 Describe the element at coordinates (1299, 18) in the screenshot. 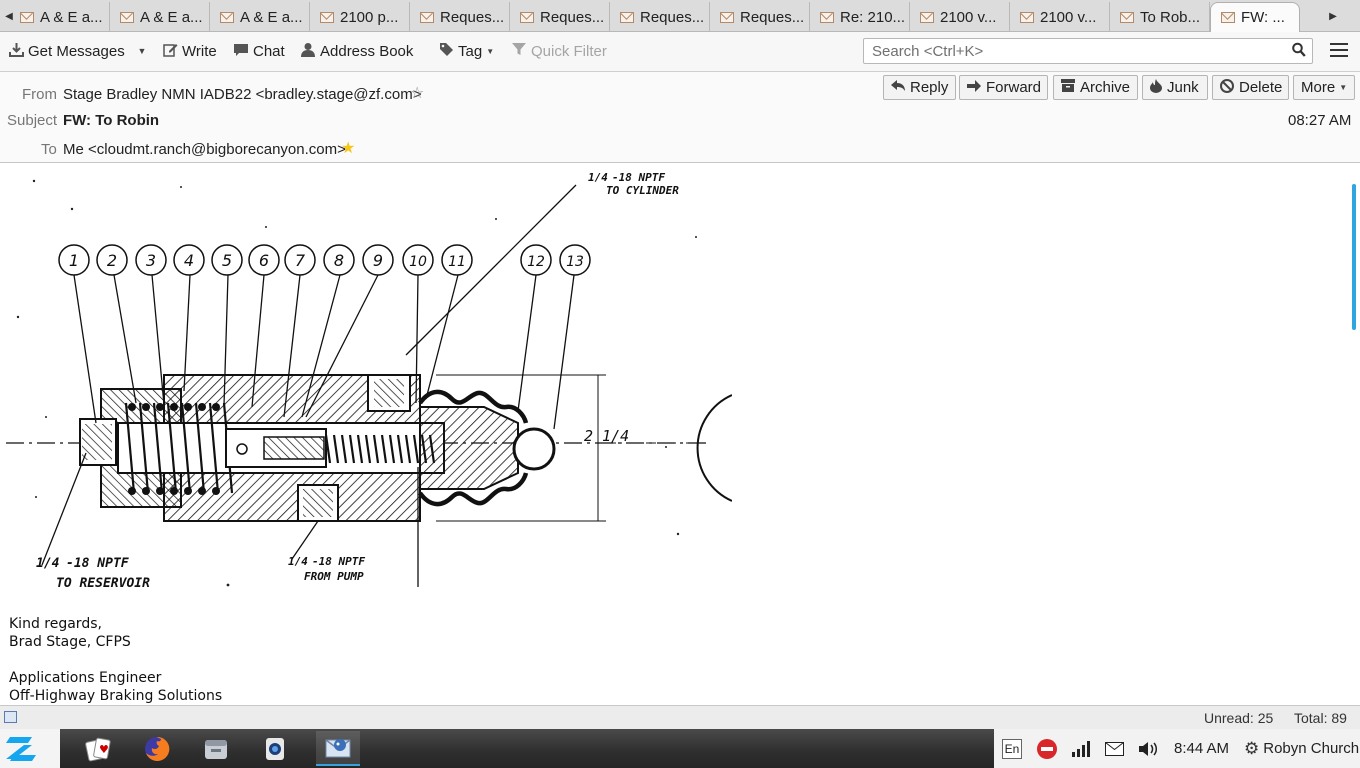

I see `close-icon: ✕` at that location.